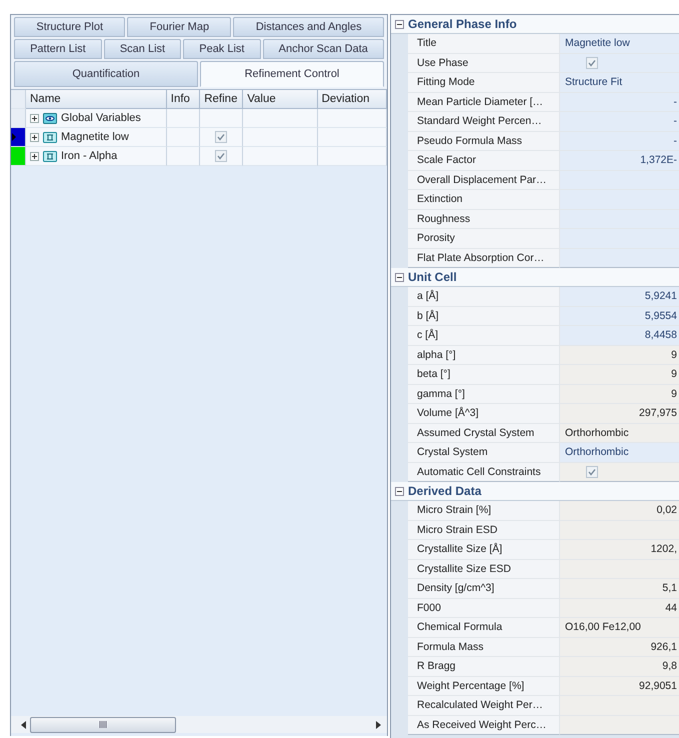 The height and width of the screenshot is (738, 679). I want to click on property-value: 5,9241, so click(619, 296).